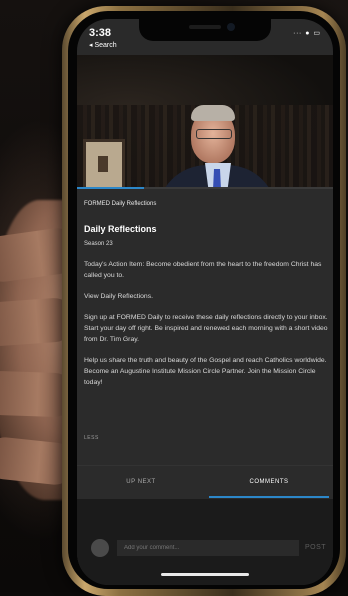 The height and width of the screenshot is (596, 348). Describe the element at coordinates (231, 27) in the screenshot. I see `camera` at that location.